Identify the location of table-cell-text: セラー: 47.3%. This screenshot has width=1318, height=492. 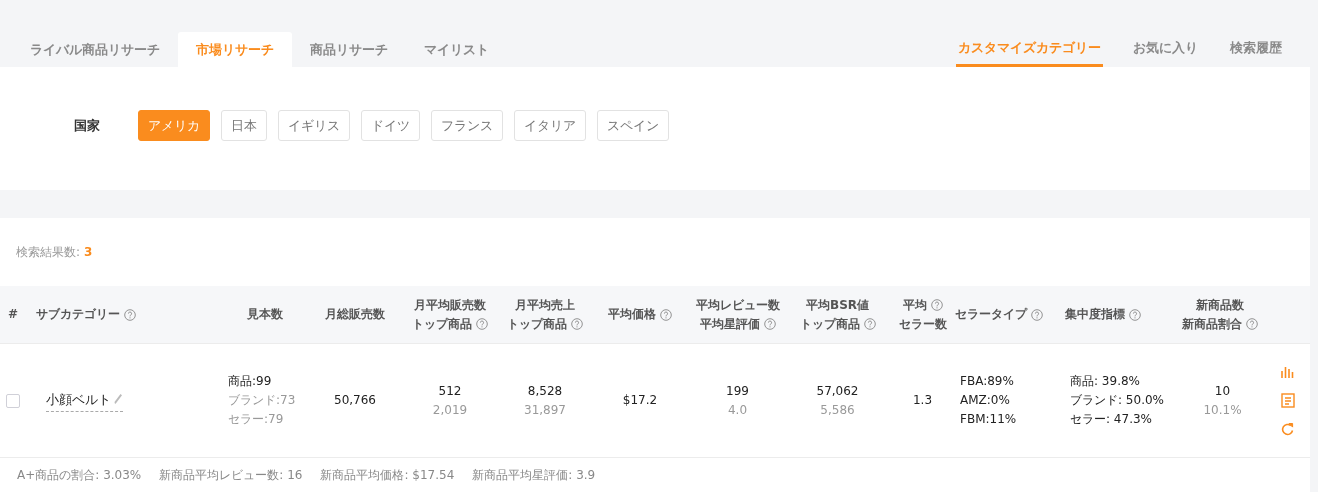
(1111, 419).